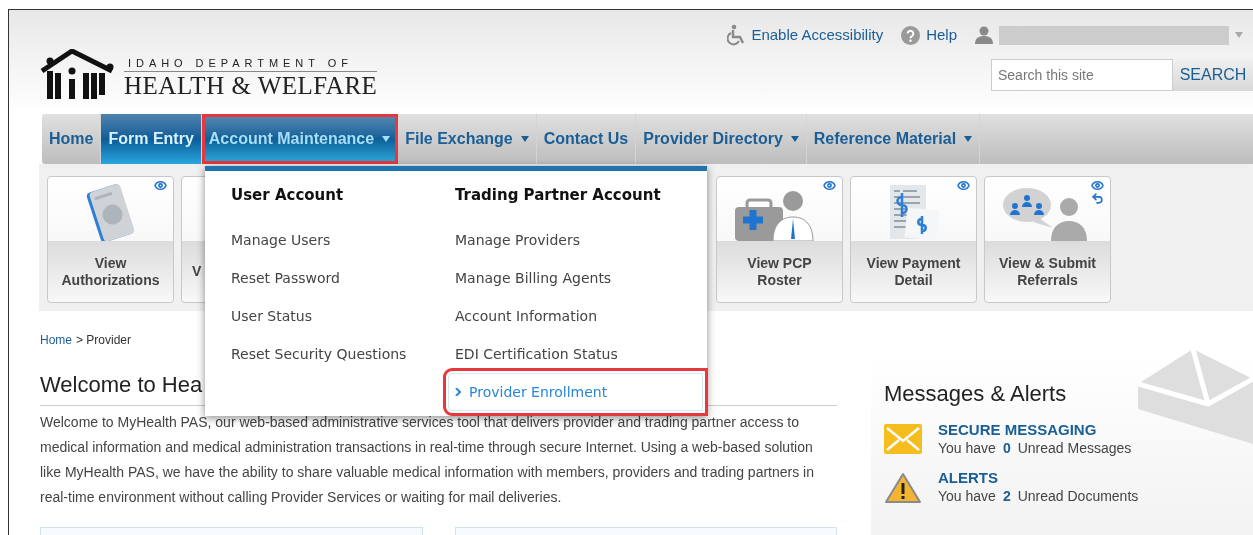  I want to click on count-suffix: Unread Documents, so click(1078, 496).